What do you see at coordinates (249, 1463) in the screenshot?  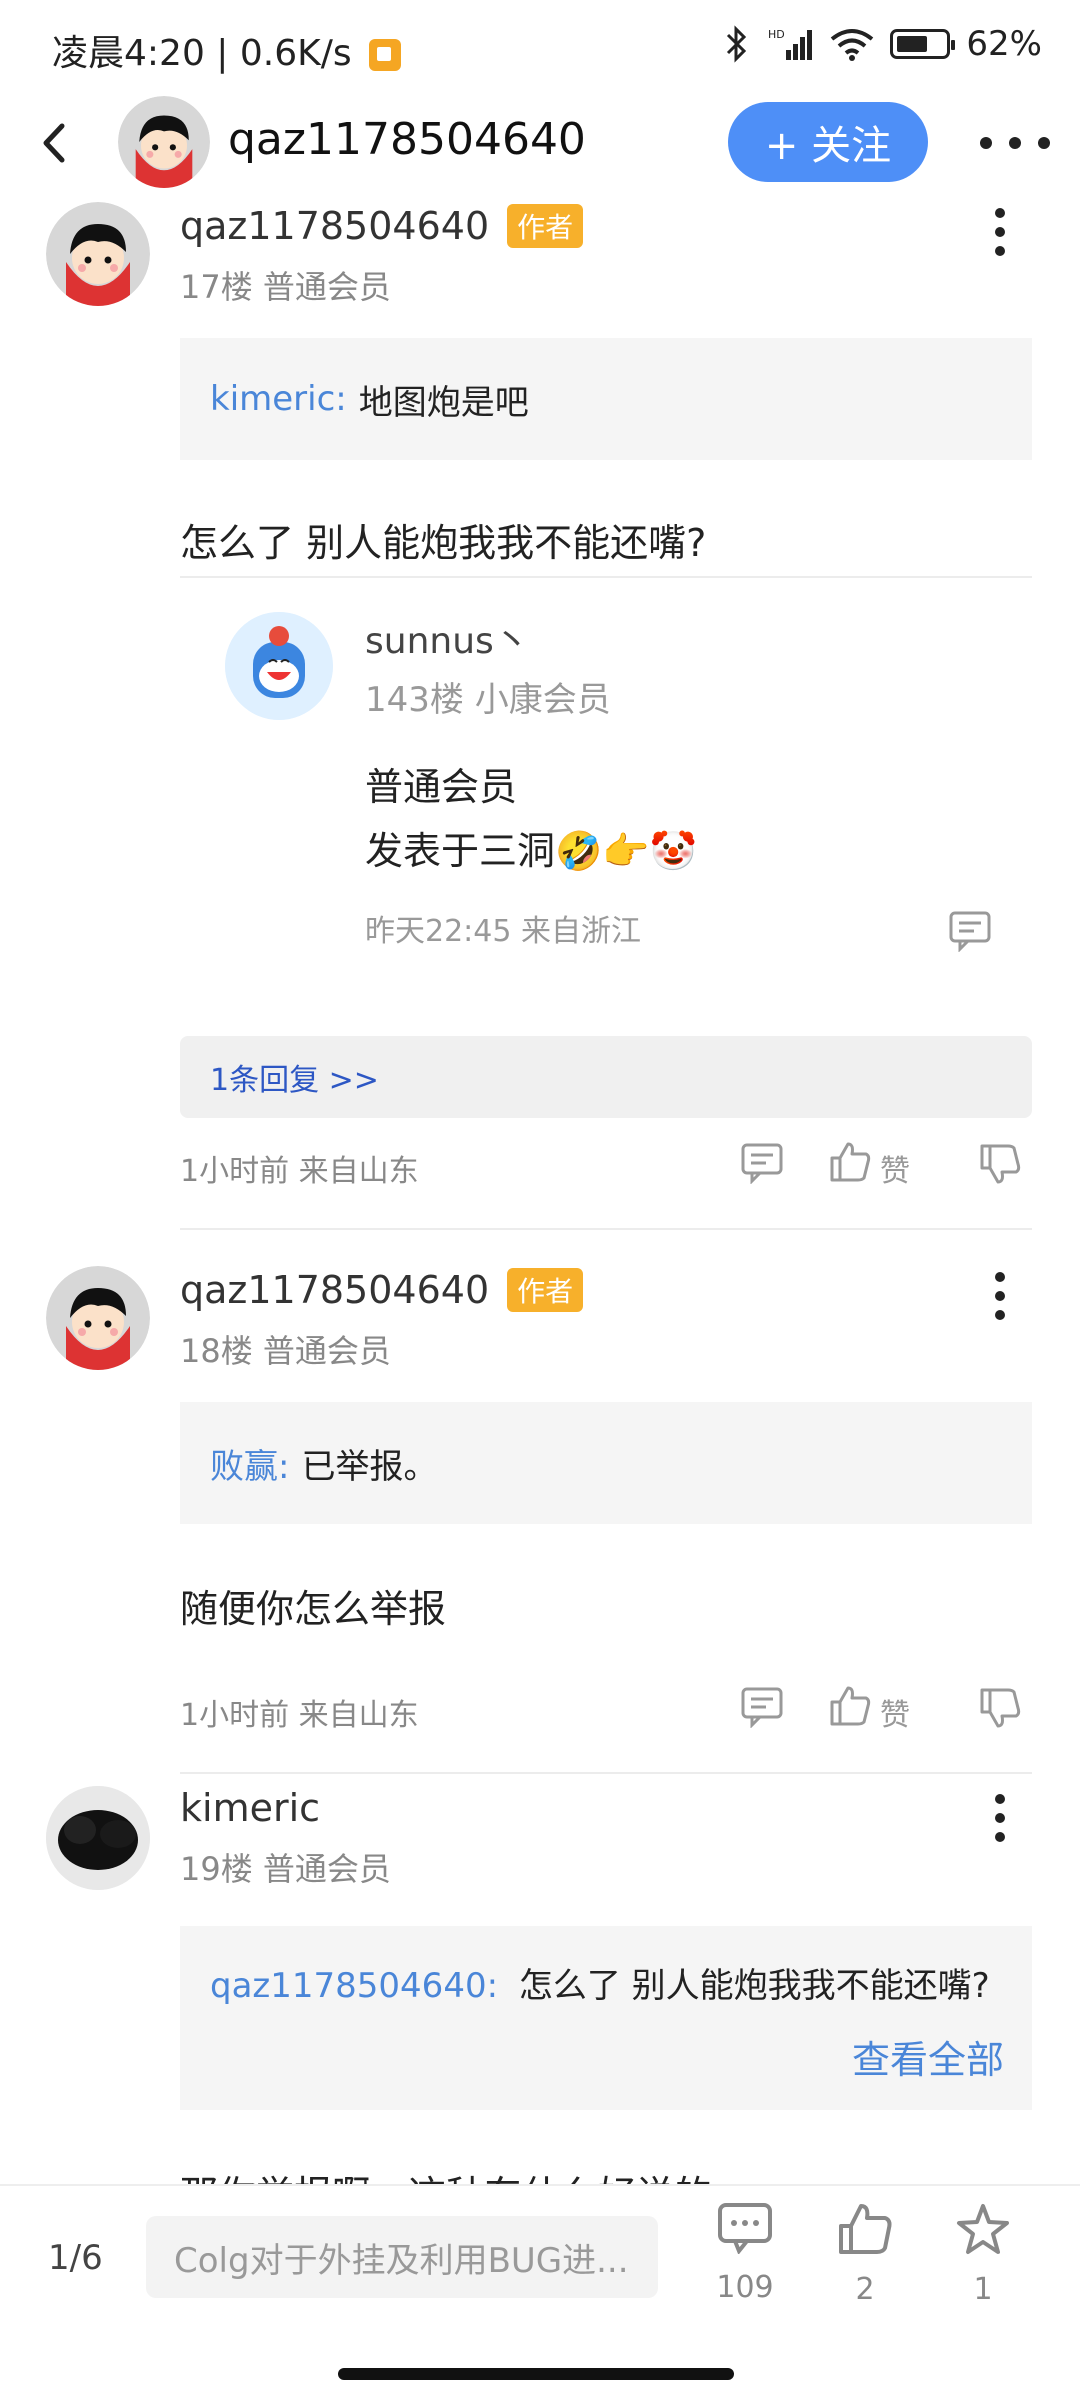 I see `quote-author: 败赢:` at bounding box center [249, 1463].